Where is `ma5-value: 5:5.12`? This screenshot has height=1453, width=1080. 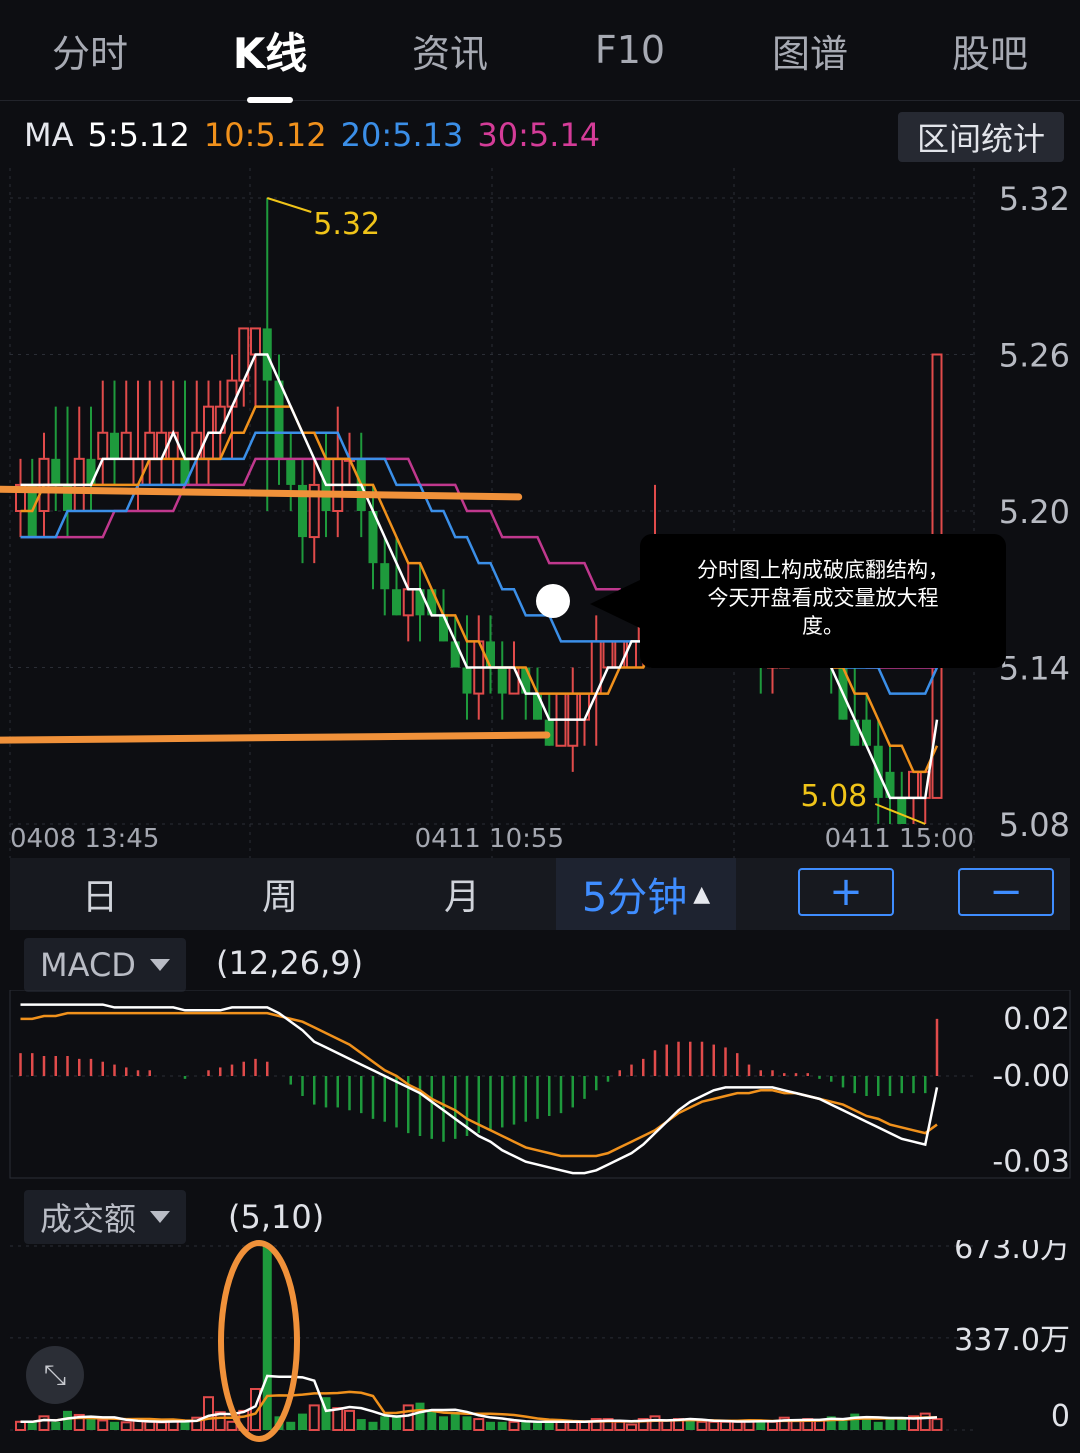 ma5-value: 5:5.12 is located at coordinates (138, 135).